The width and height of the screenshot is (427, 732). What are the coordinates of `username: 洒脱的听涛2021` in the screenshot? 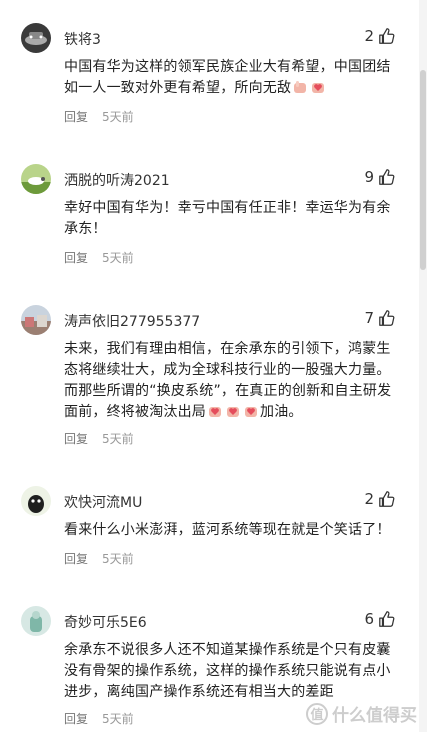 It's located at (117, 180).